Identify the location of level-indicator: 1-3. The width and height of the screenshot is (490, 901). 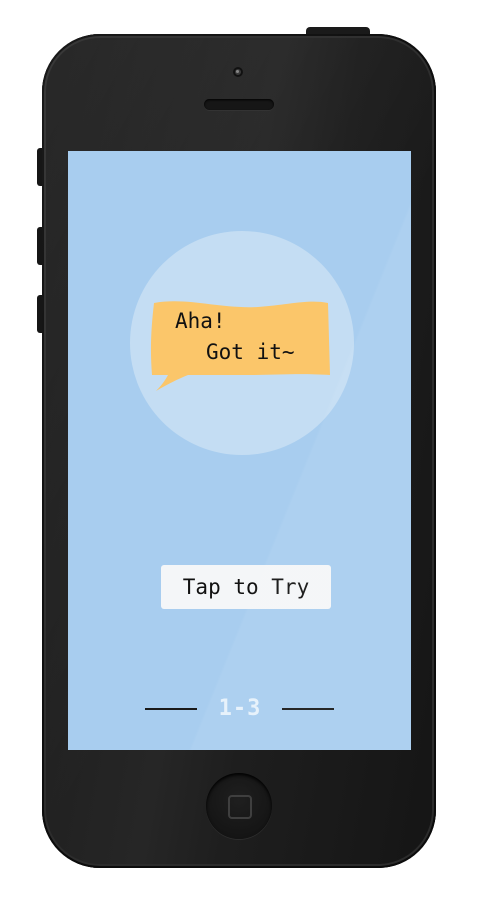
(239, 709).